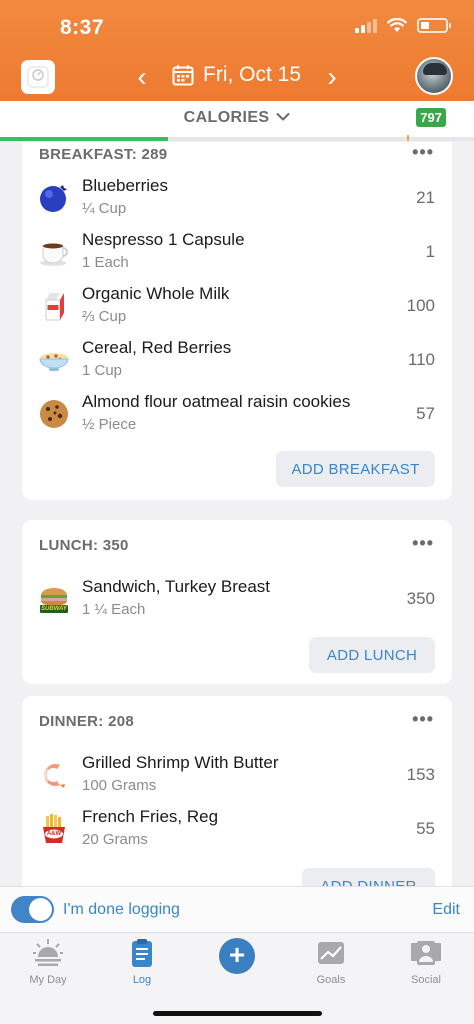 This screenshot has width=474, height=1024. Describe the element at coordinates (121, 909) in the screenshot. I see `done-logging-label: I'm done logging` at that location.